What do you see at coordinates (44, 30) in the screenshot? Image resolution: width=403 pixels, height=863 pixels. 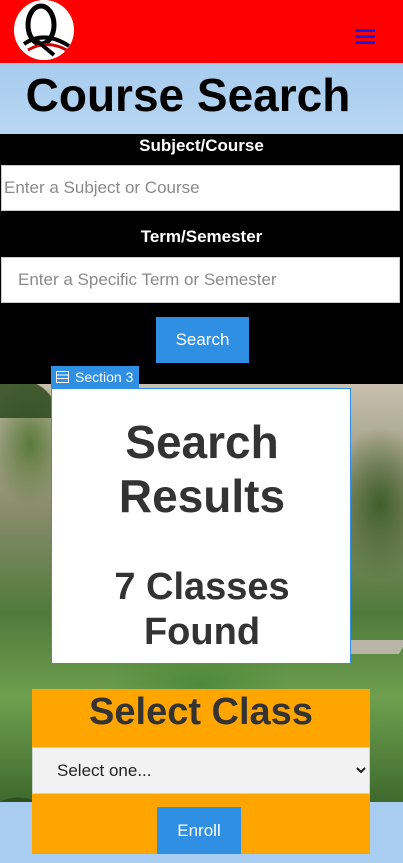 I see `q-logo-icon` at bounding box center [44, 30].